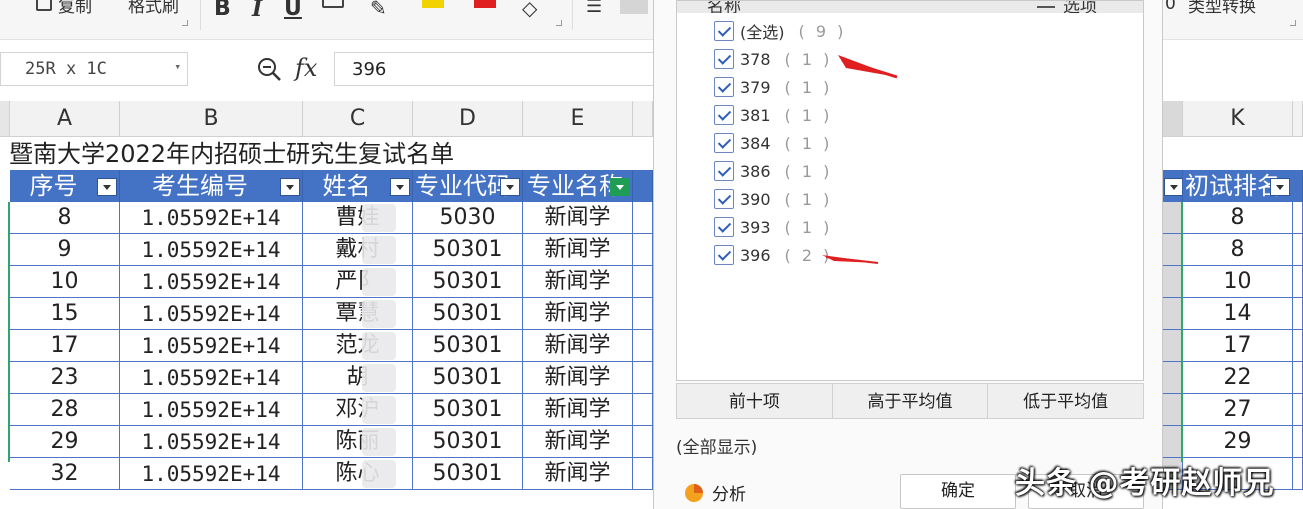 This screenshot has width=1303, height=509. I want to click on cell-name: 严阝, so click(358, 282).